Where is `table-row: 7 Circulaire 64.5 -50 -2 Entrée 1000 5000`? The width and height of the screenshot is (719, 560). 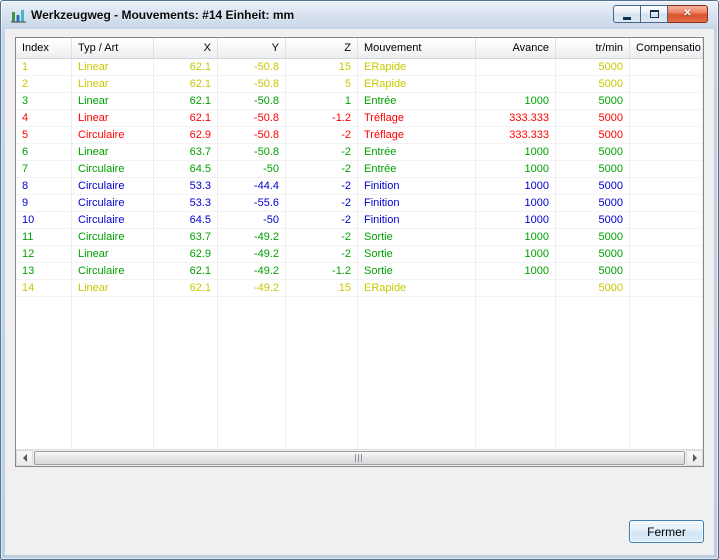 table-row: 7 Circulaire 64.5 -50 -2 Entrée 1000 5000 is located at coordinates (359, 169).